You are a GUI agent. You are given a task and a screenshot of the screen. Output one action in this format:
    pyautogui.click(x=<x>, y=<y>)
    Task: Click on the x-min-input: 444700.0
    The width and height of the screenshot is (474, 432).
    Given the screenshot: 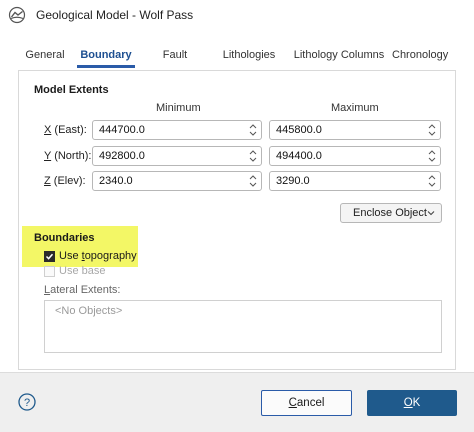 What is the action you would take?
    pyautogui.click(x=177, y=130)
    